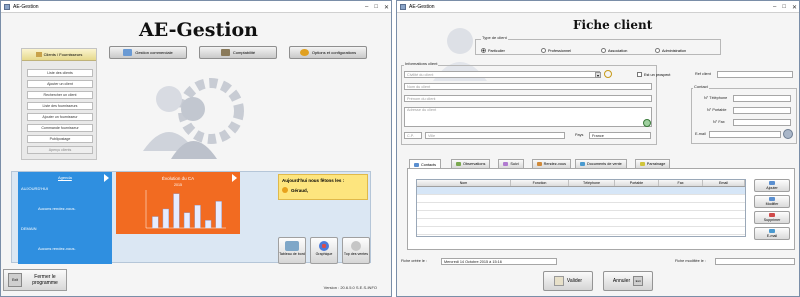  What do you see at coordinates (642, 164) in the screenshot?
I see `parrainage-icon` at bounding box center [642, 164].